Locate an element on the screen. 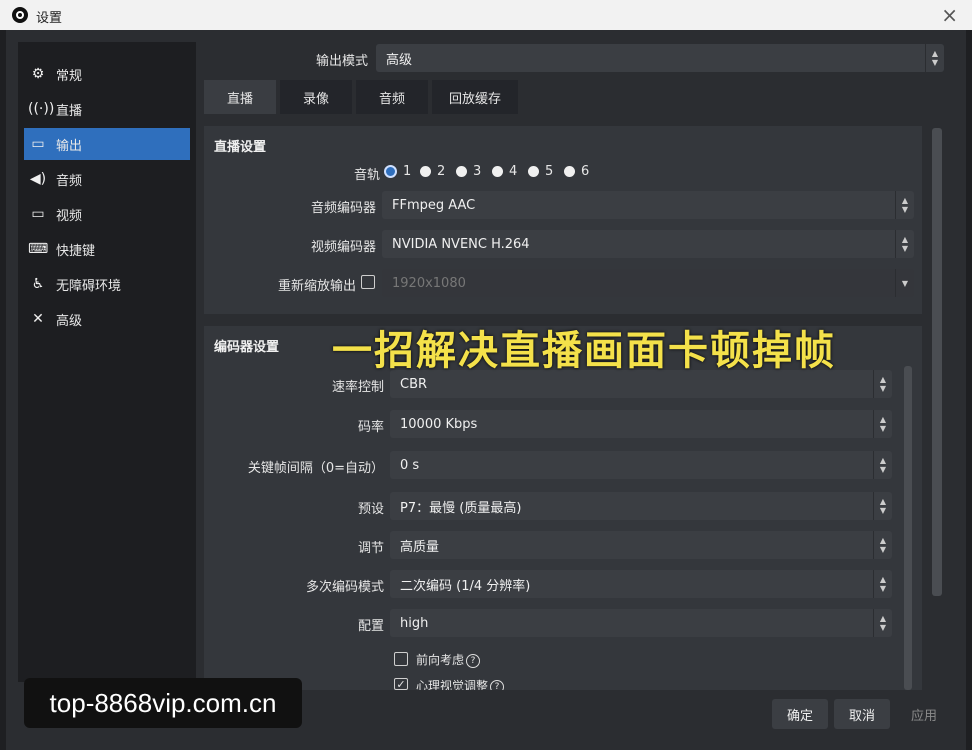 The image size is (972, 750). settings-scrollbar is located at coordinates (937, 362).